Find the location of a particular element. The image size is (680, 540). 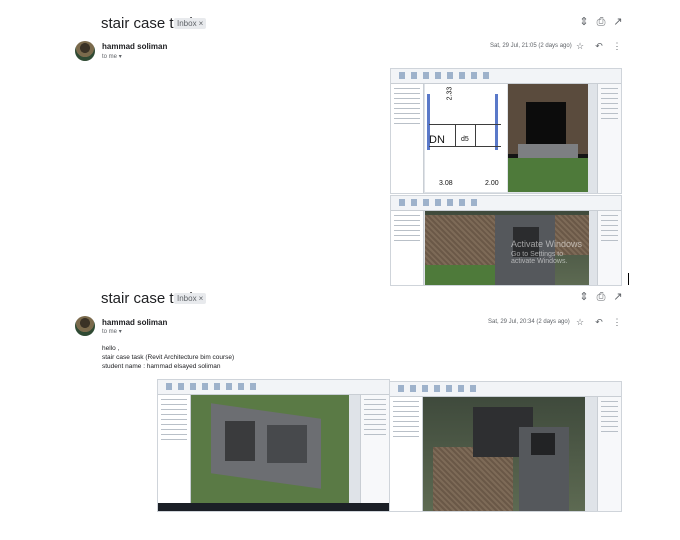

body-line-1: hello , is located at coordinates (111, 348).